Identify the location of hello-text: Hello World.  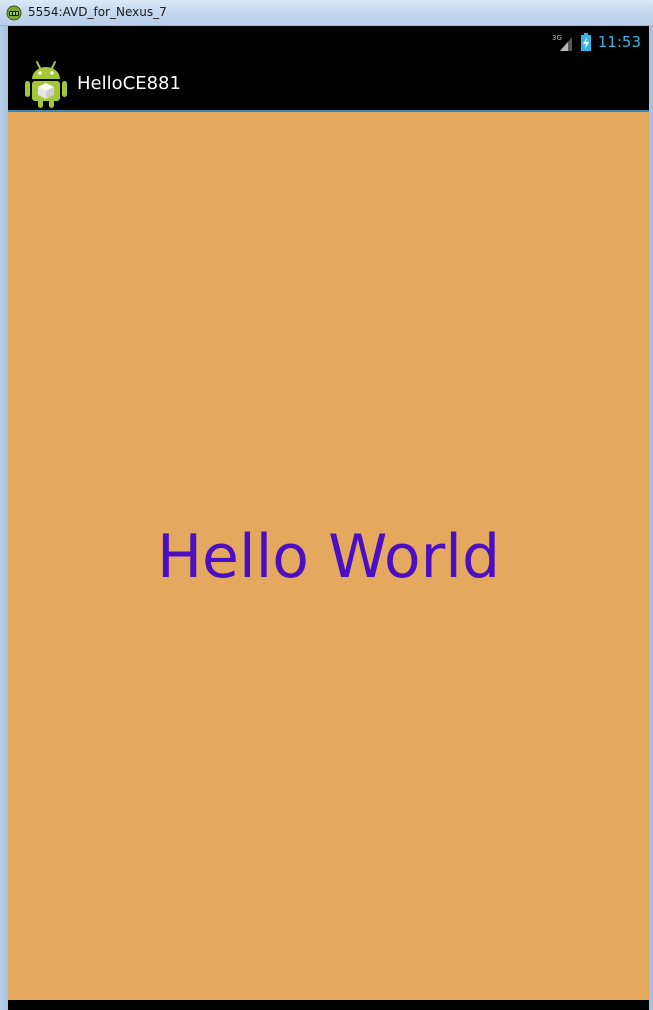
(328, 557).